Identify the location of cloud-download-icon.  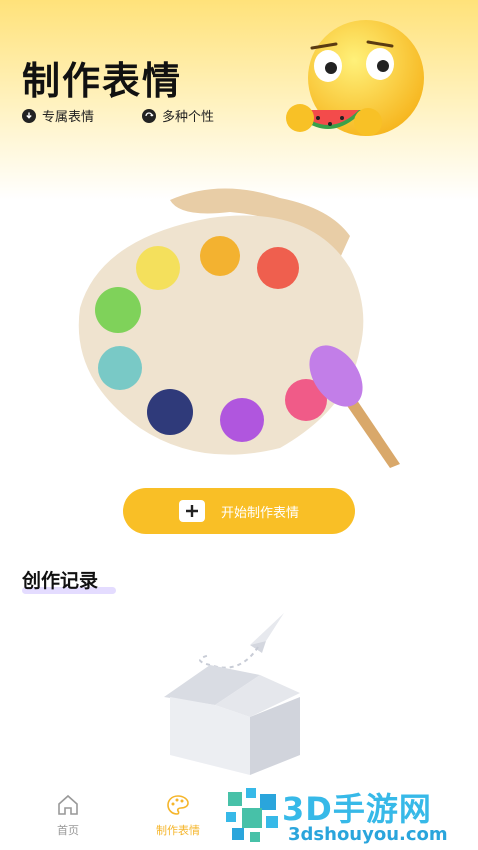
(29, 115).